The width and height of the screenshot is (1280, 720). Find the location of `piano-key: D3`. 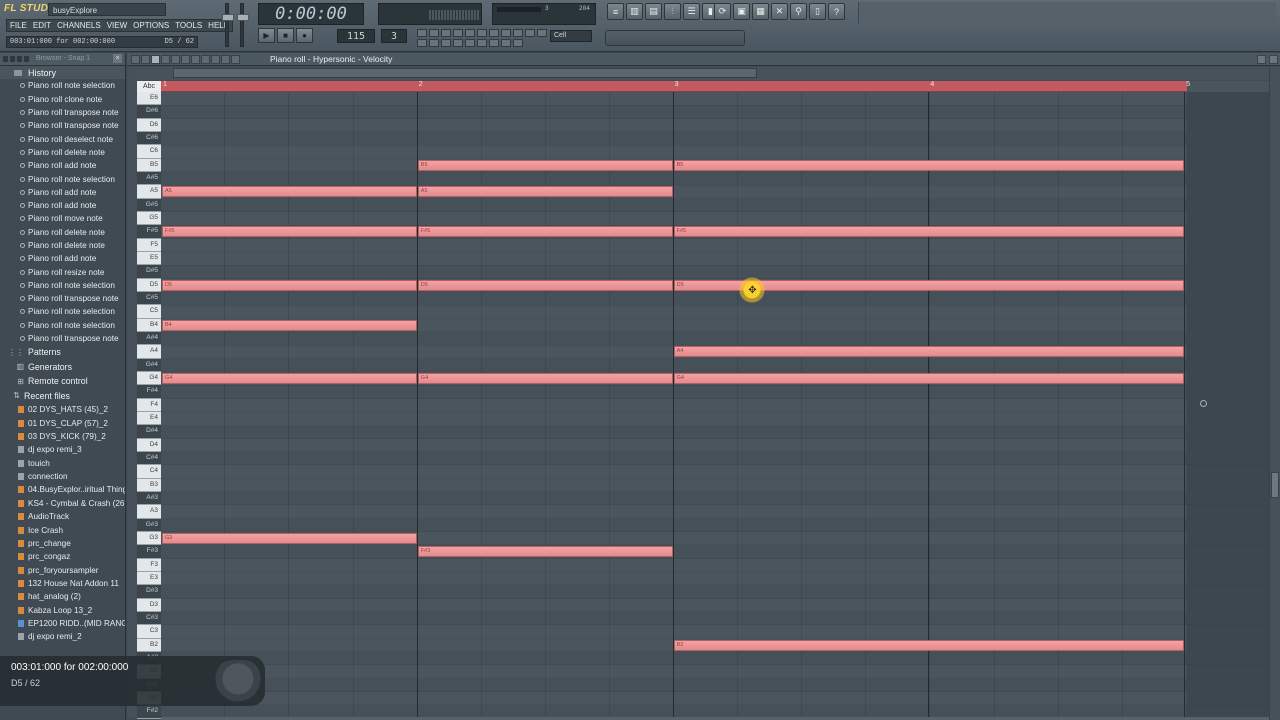

piano-key: D3 is located at coordinates (149, 605).